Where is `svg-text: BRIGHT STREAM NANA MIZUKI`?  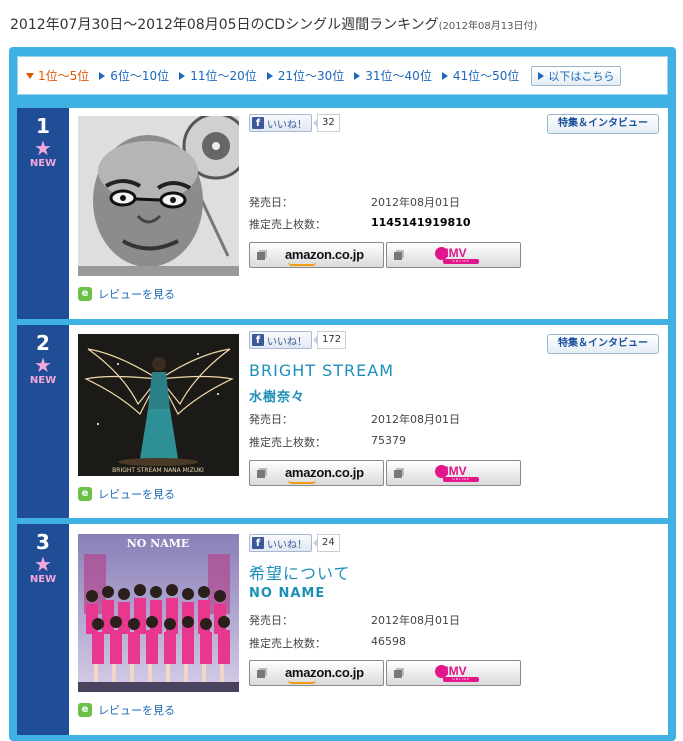
svg-text: BRIGHT STREAM NANA MIZUKI is located at coordinates (158, 470).